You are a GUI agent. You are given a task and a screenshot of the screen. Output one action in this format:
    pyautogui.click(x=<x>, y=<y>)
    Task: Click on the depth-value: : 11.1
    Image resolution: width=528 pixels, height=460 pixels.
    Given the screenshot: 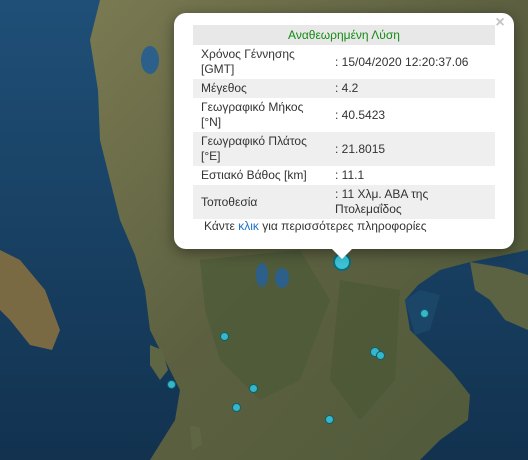 What is the action you would take?
    pyautogui.click(x=411, y=175)
    